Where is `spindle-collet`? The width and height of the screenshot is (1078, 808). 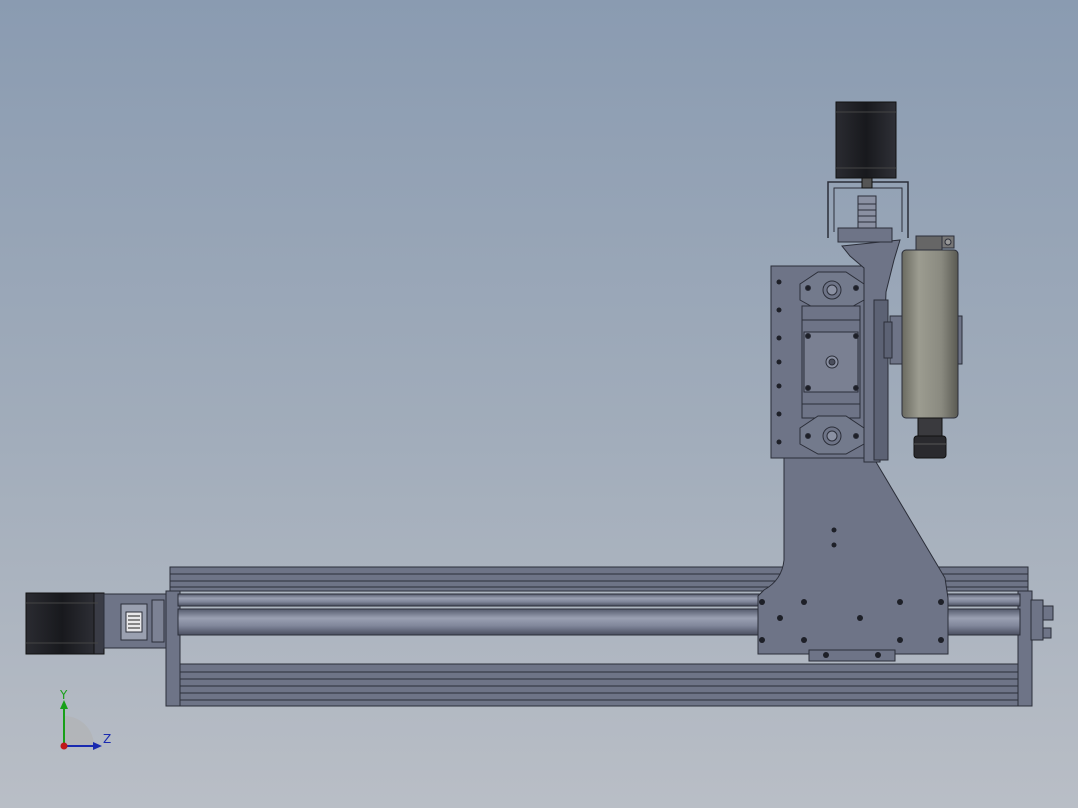
spindle-collet is located at coordinates (930, 438).